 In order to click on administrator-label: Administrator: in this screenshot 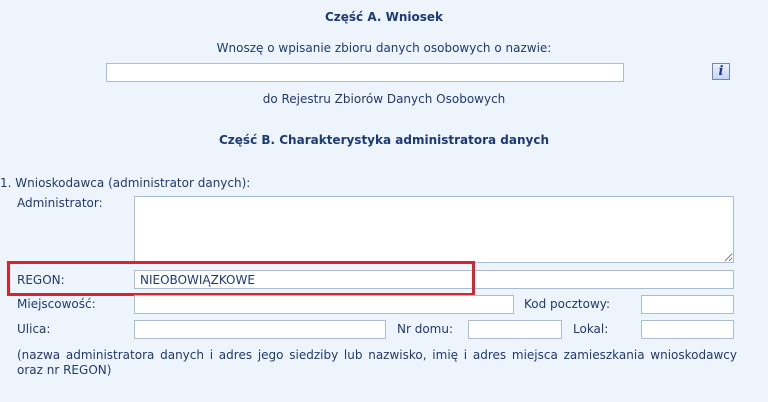, I will do `click(60, 203)`.